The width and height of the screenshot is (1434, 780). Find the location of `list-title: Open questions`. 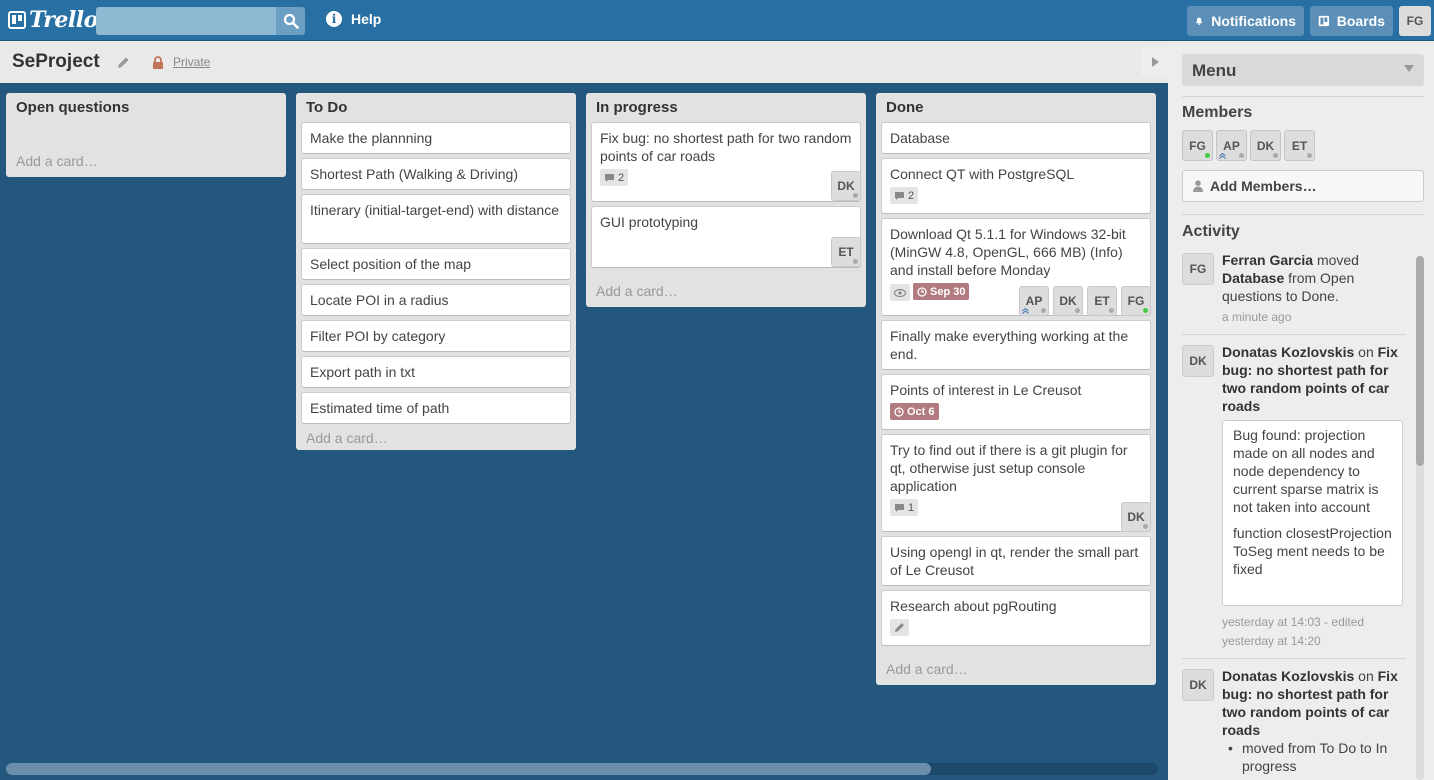

list-title: Open questions is located at coordinates (72, 107).